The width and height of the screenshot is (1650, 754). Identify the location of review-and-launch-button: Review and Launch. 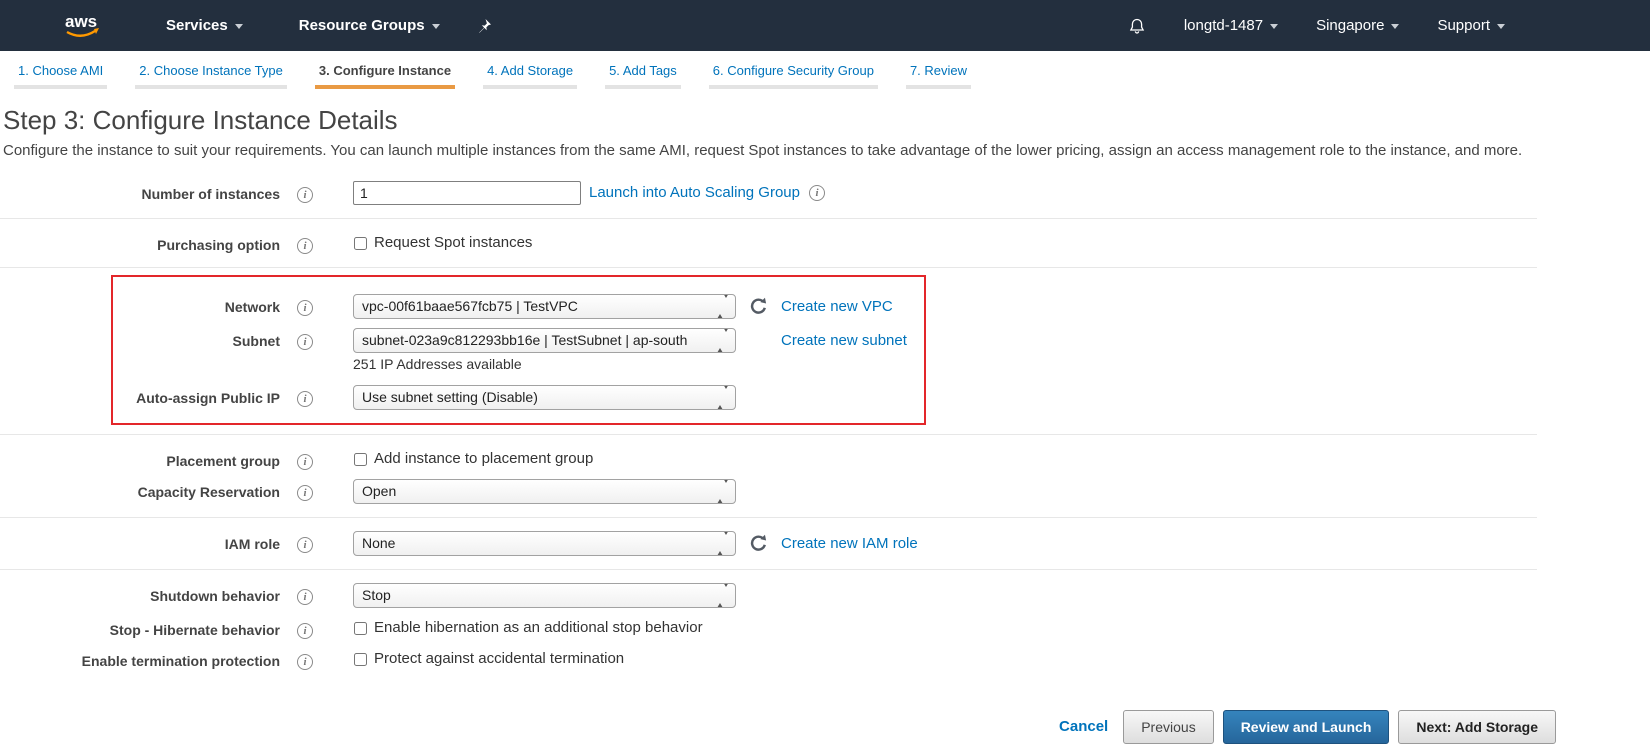
(1306, 727).